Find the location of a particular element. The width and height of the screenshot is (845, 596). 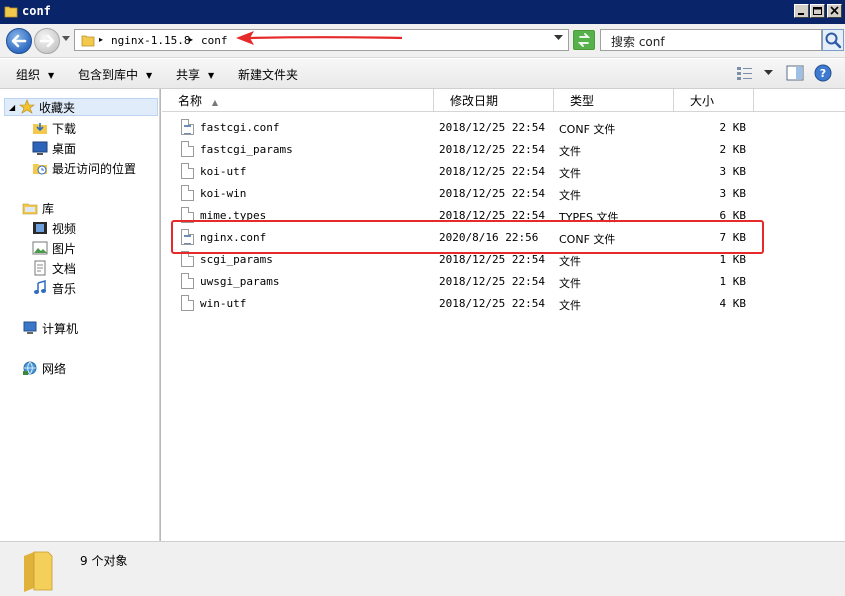

new-folder-button: 新建文件夹 is located at coordinates (268, 74).